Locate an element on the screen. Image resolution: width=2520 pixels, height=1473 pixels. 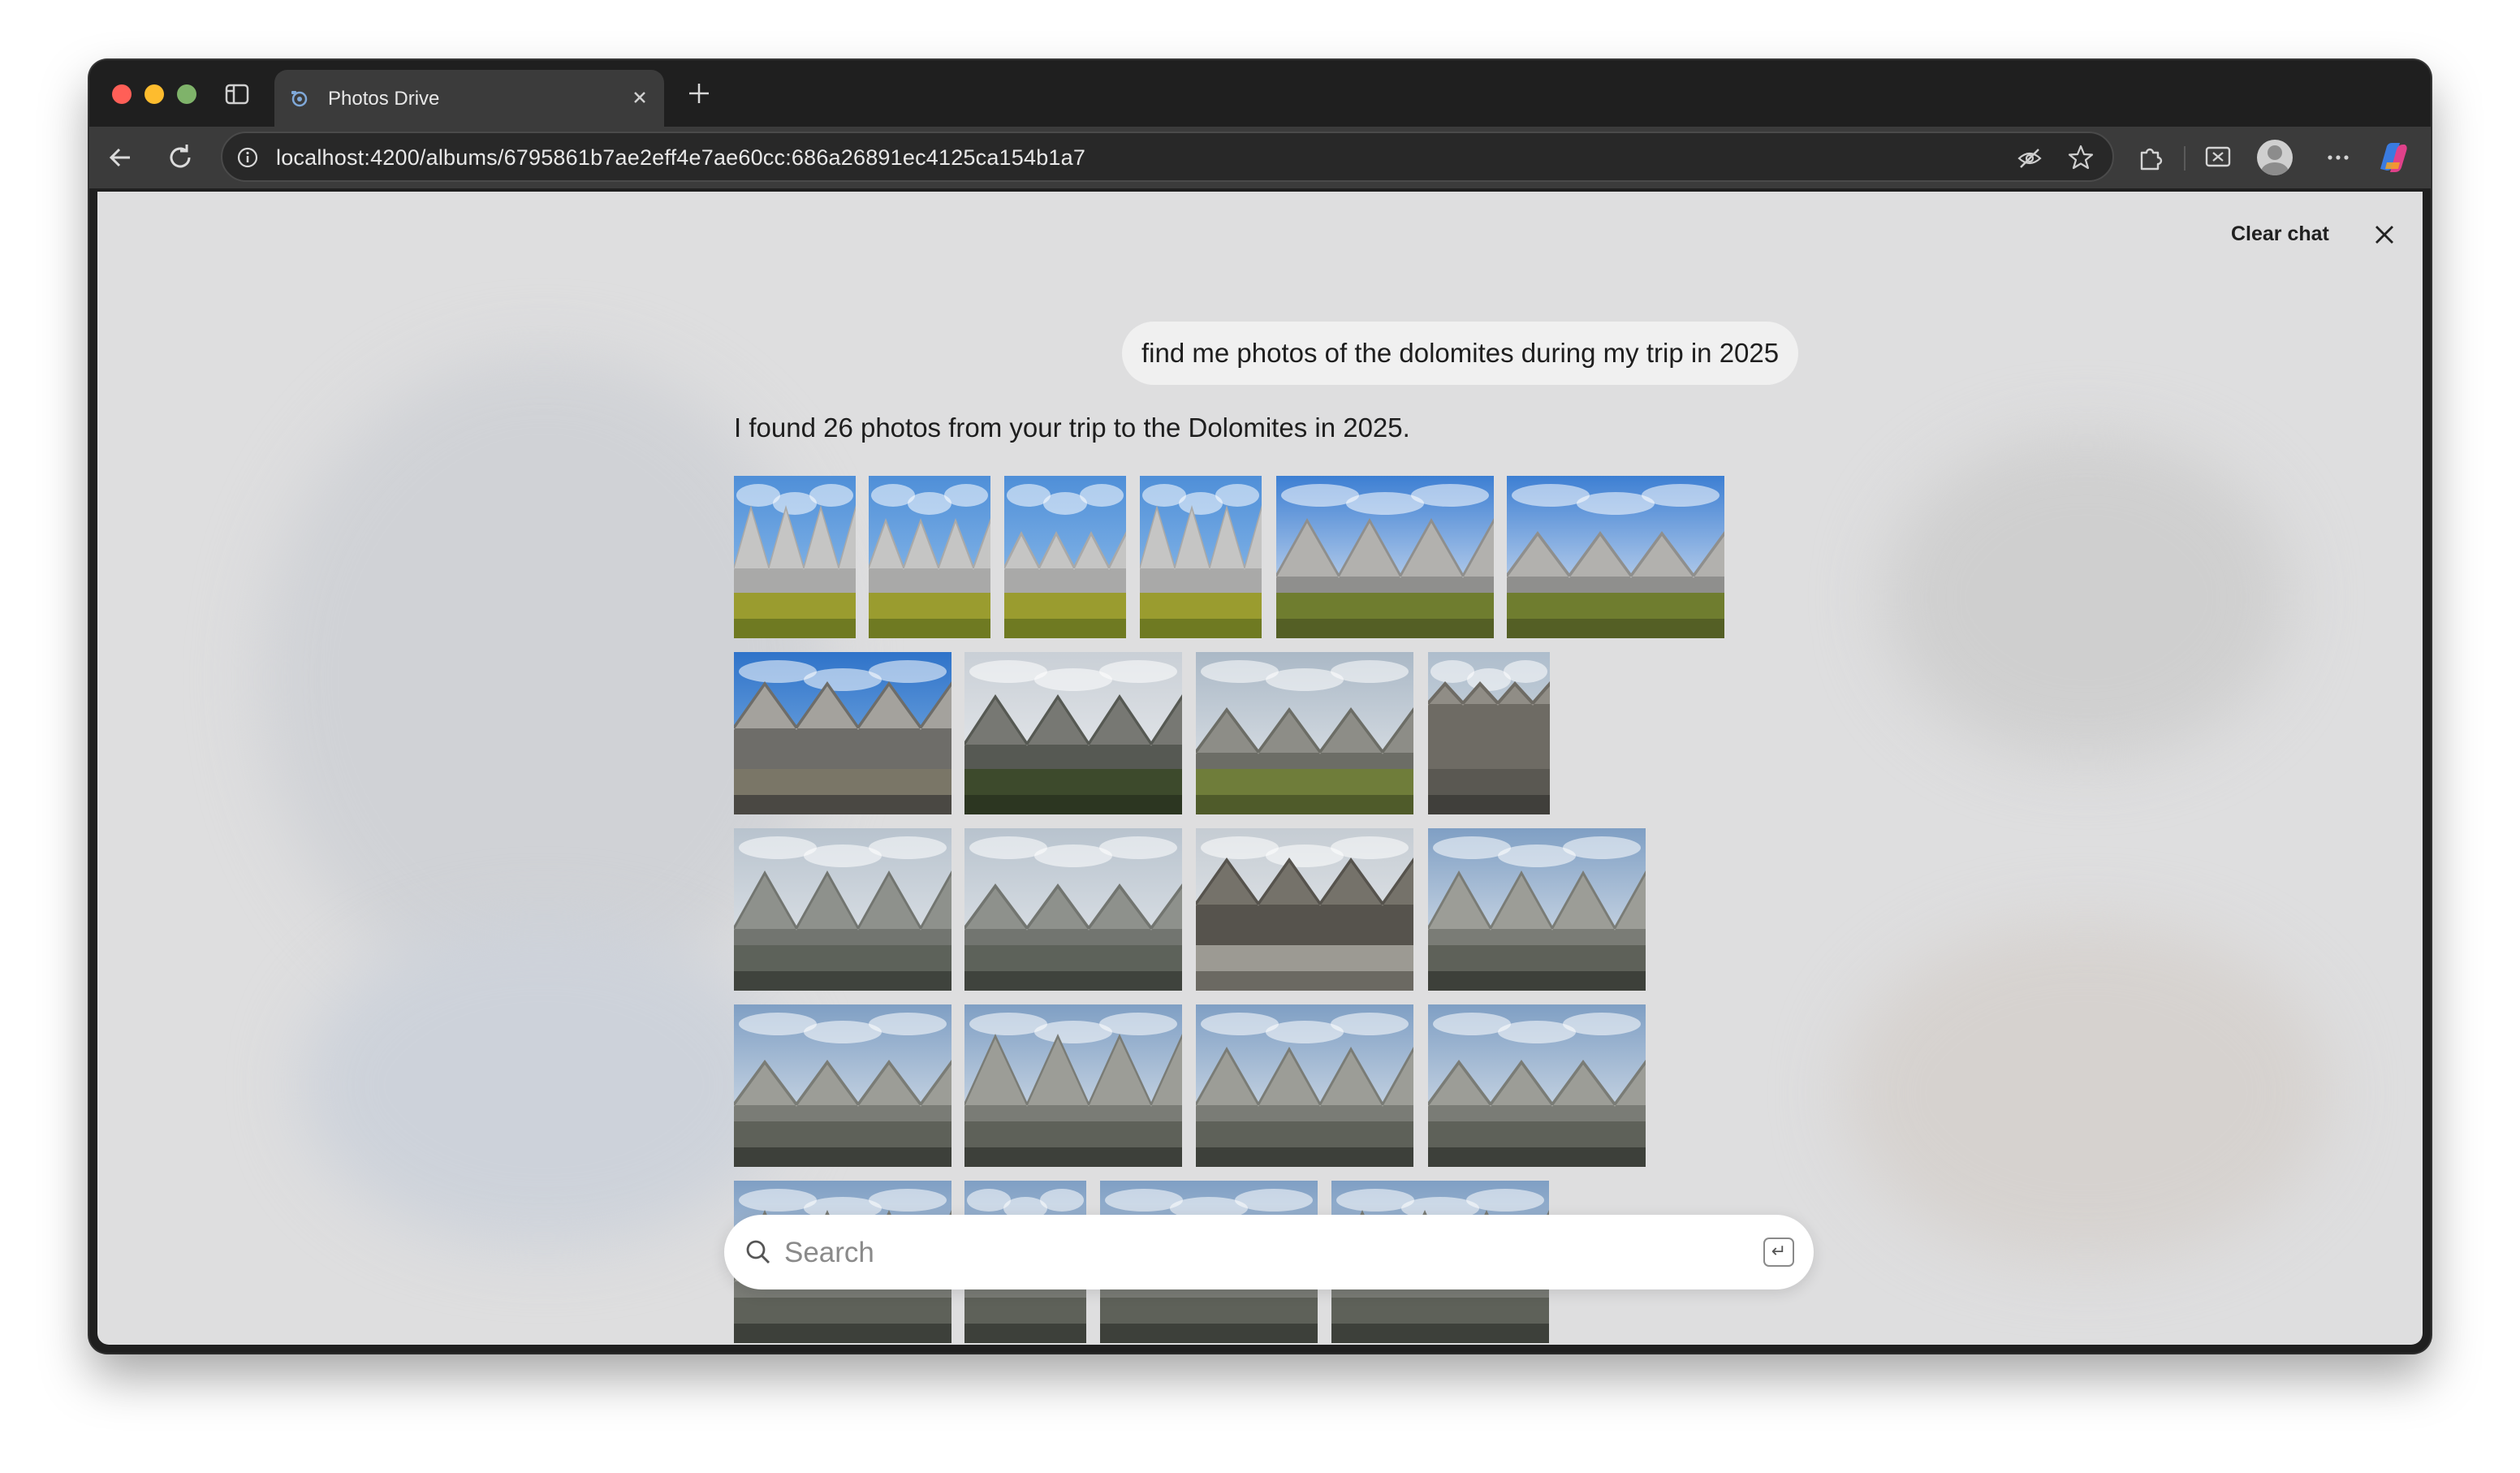
enter-key-icon: ↵ is located at coordinates (1778, 1252).